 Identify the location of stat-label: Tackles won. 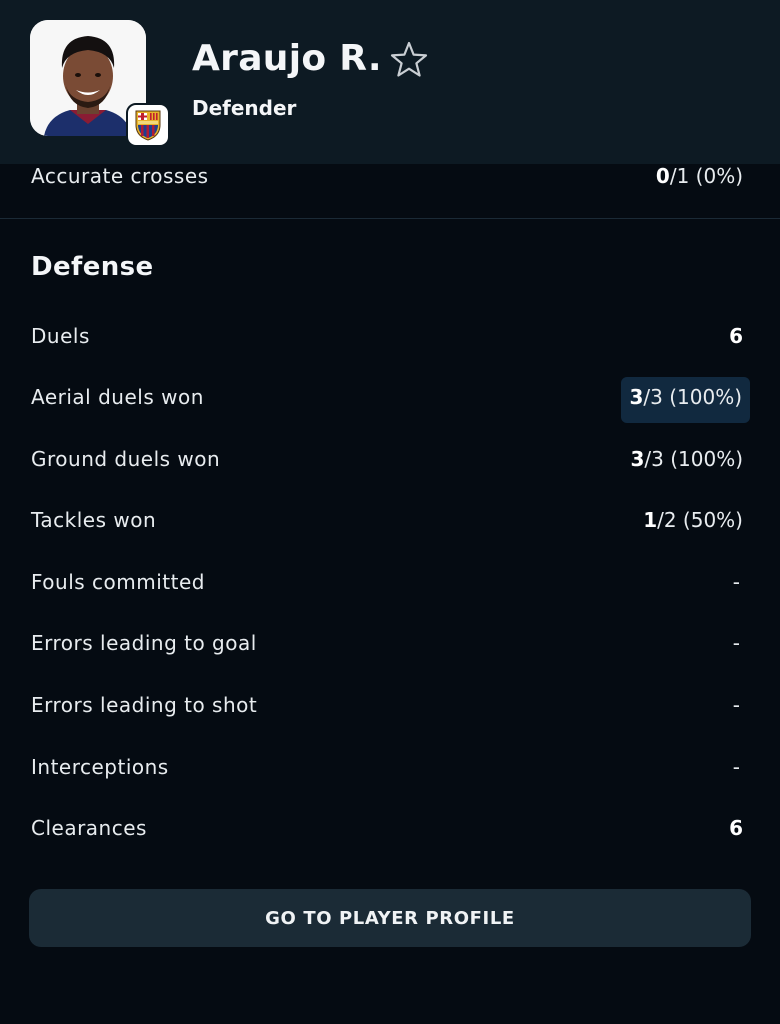
(94, 520).